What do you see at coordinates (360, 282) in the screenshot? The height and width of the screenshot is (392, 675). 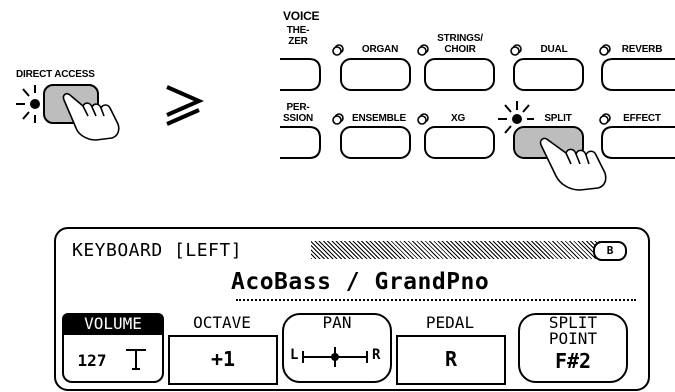 I see `voice-names: AcoBass / GrandPno` at bounding box center [360, 282].